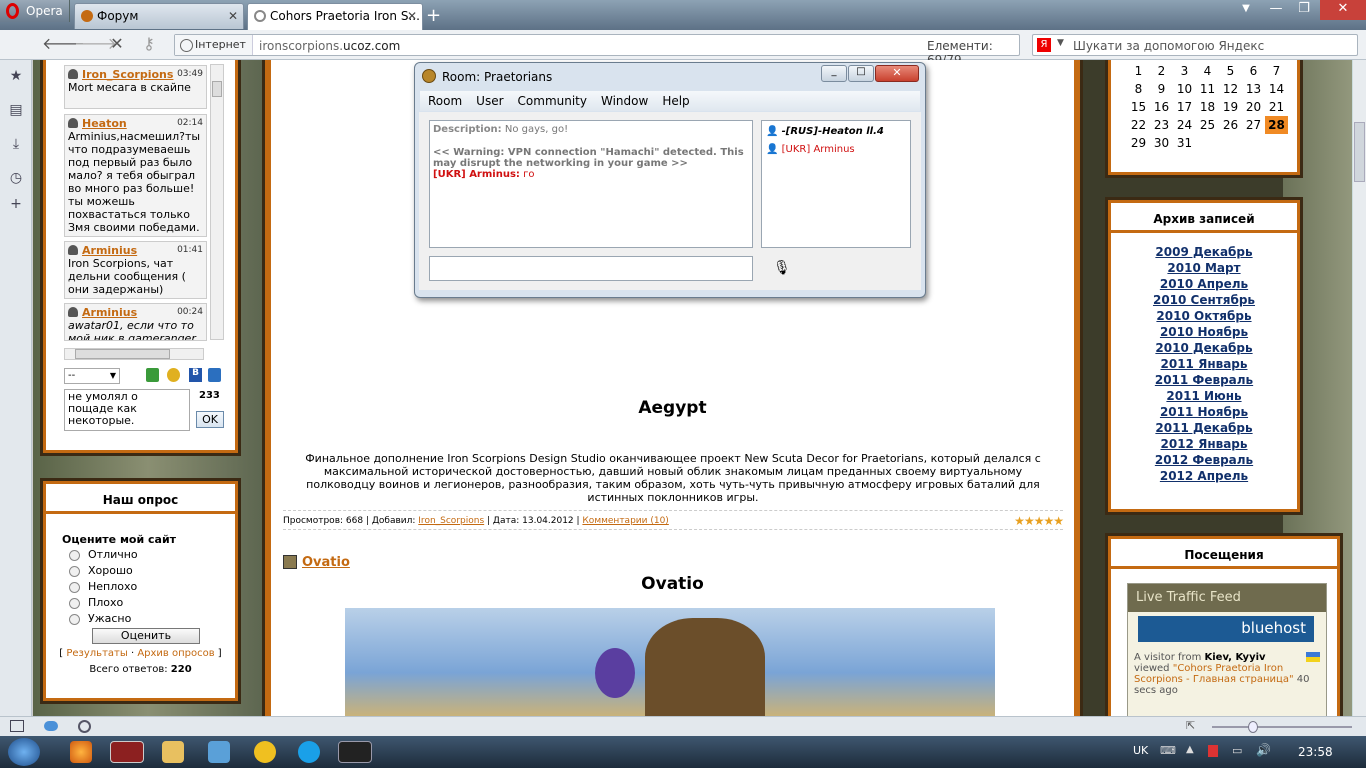 This screenshot has height=768, width=1366. What do you see at coordinates (1204, 301) in the screenshot?
I see `archive-link: 2010 Сентябрь` at bounding box center [1204, 301].